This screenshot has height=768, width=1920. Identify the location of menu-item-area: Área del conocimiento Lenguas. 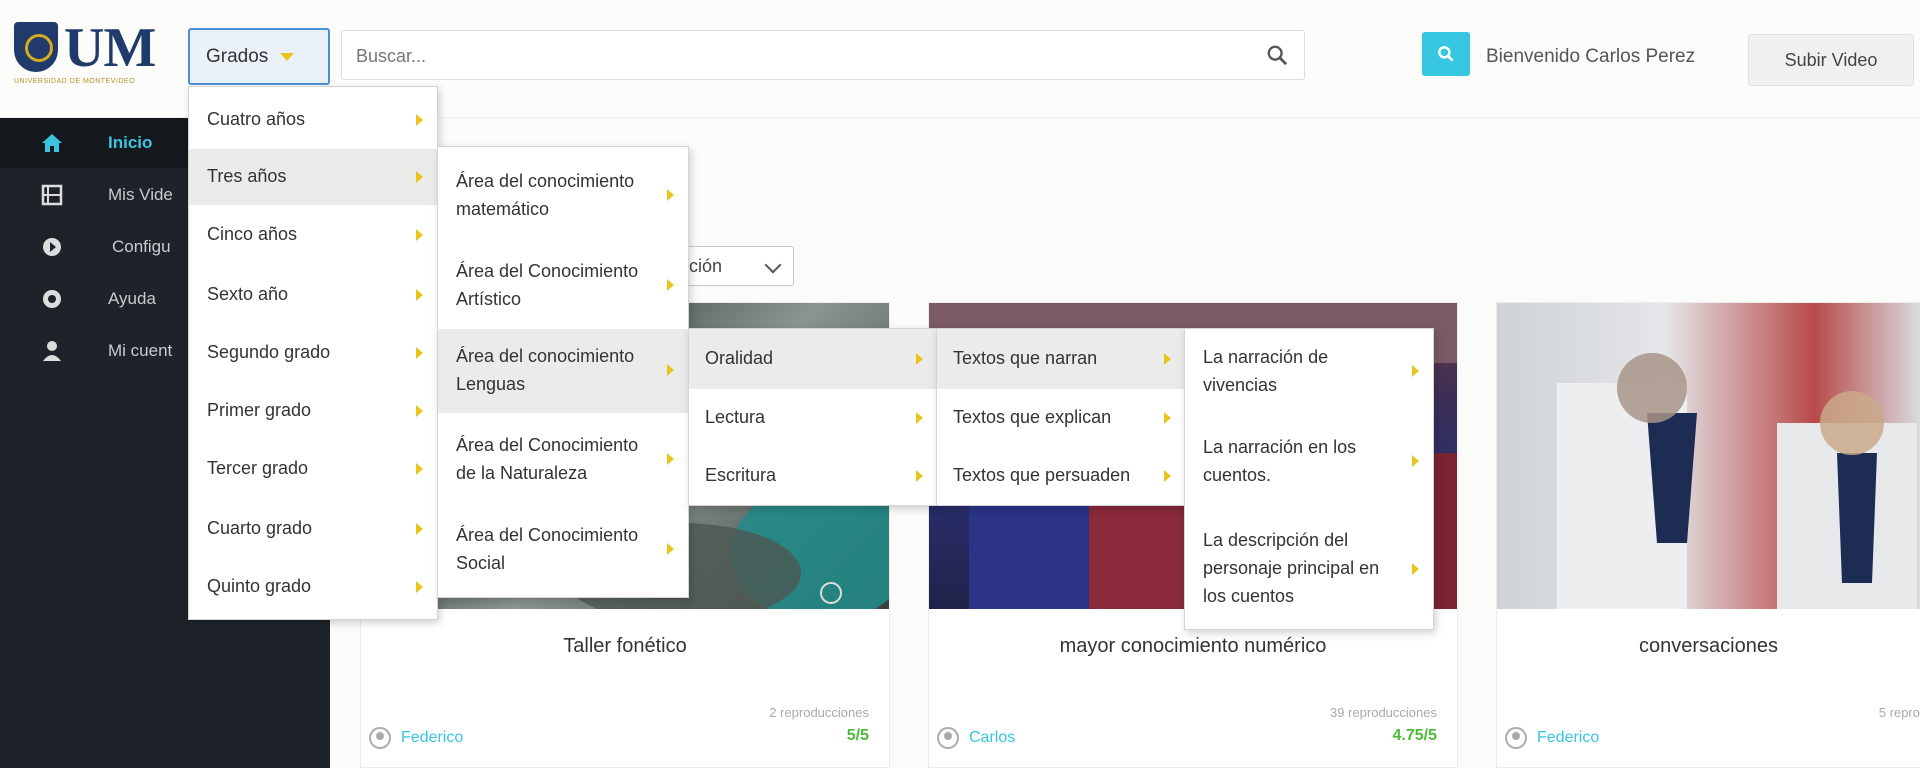
(563, 371).